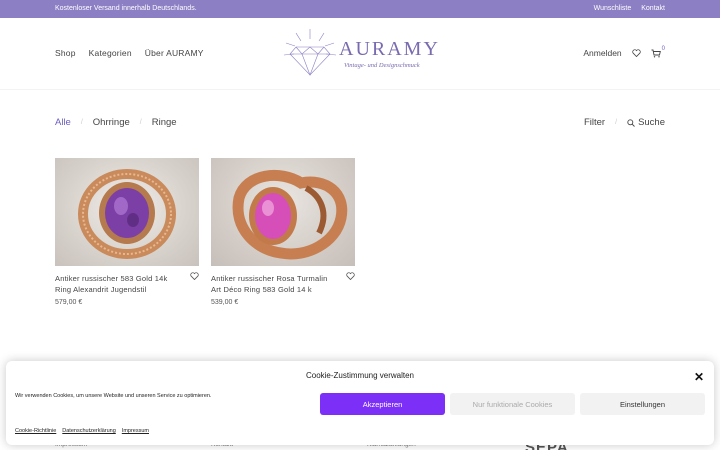 The width and height of the screenshot is (720, 450). Describe the element at coordinates (512, 404) in the screenshot. I see `functional-only-button: Nur funktionale Cookies` at that location.